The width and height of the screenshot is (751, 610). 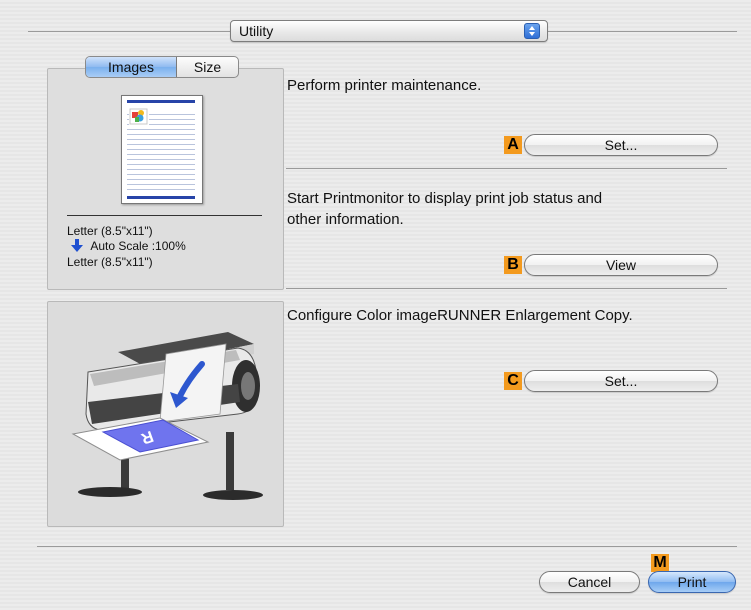 What do you see at coordinates (589, 582) in the screenshot?
I see `cancel-button: Cancel` at bounding box center [589, 582].